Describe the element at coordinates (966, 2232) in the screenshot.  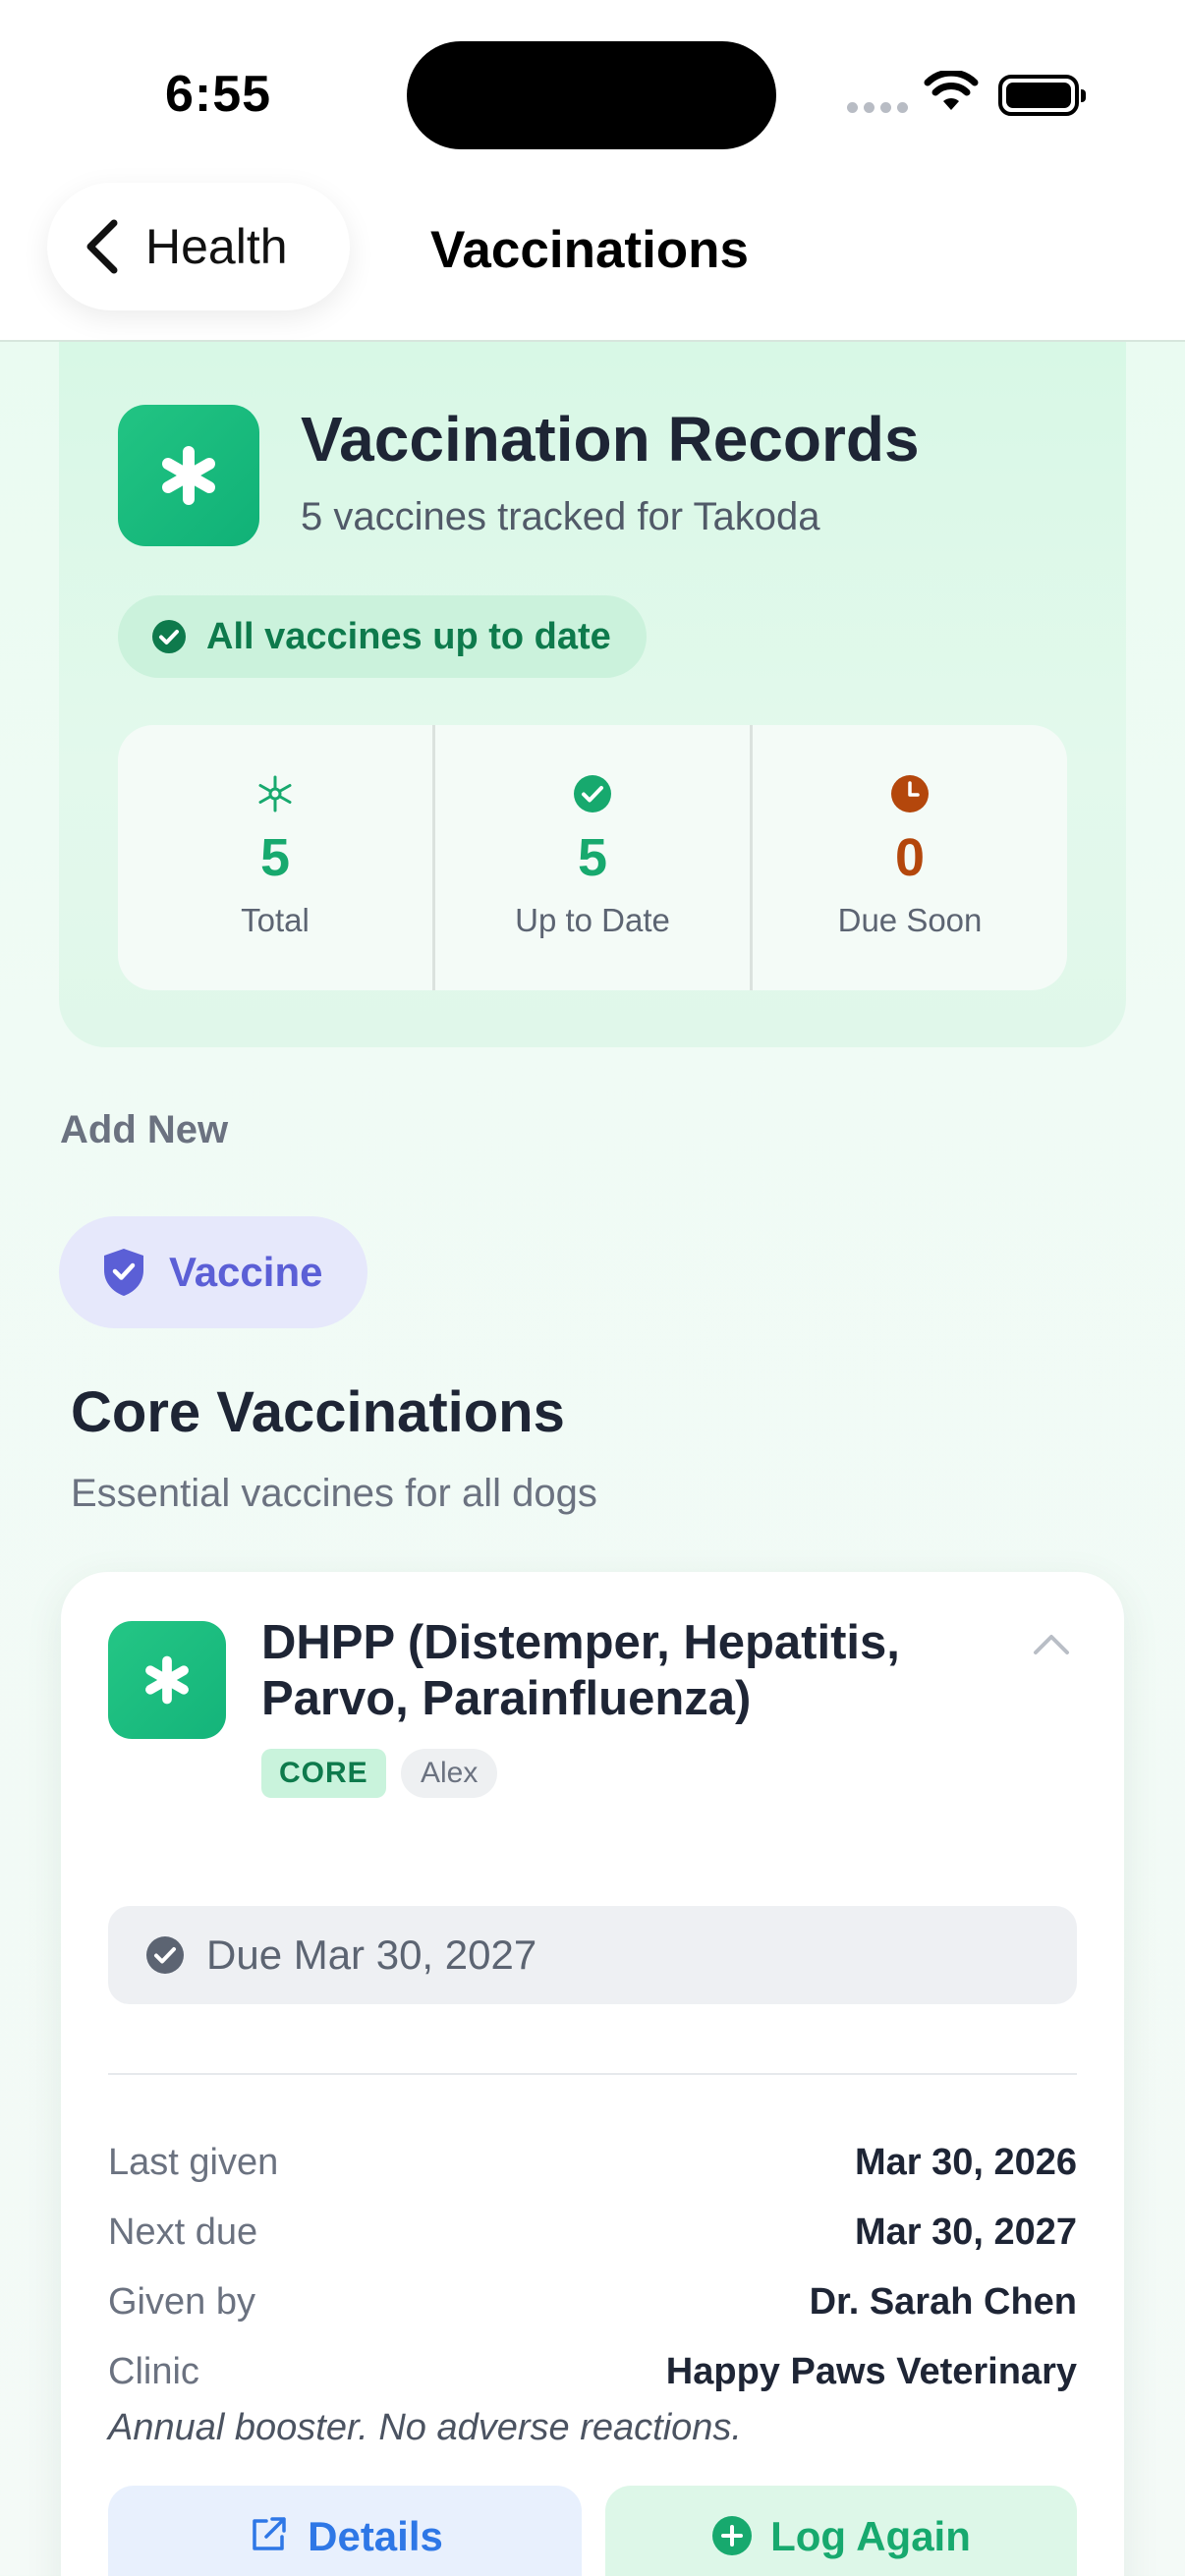
I see `detail-value: Mar 30, 2027` at that location.